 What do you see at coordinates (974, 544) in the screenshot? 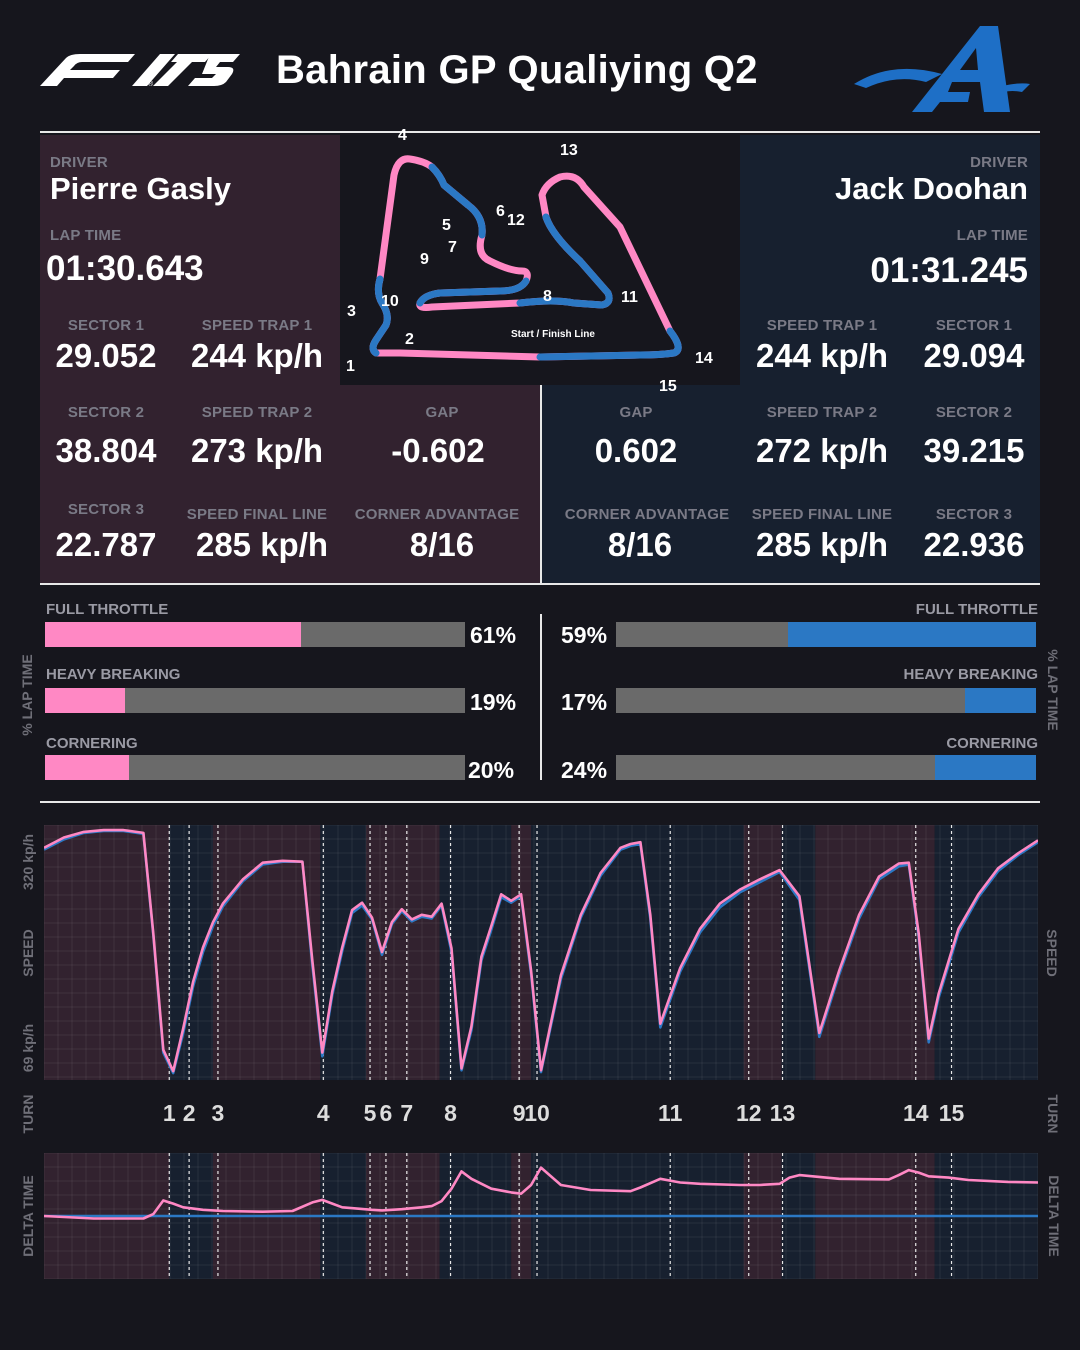
I see `doohan-sector3: 22.936` at bounding box center [974, 544].